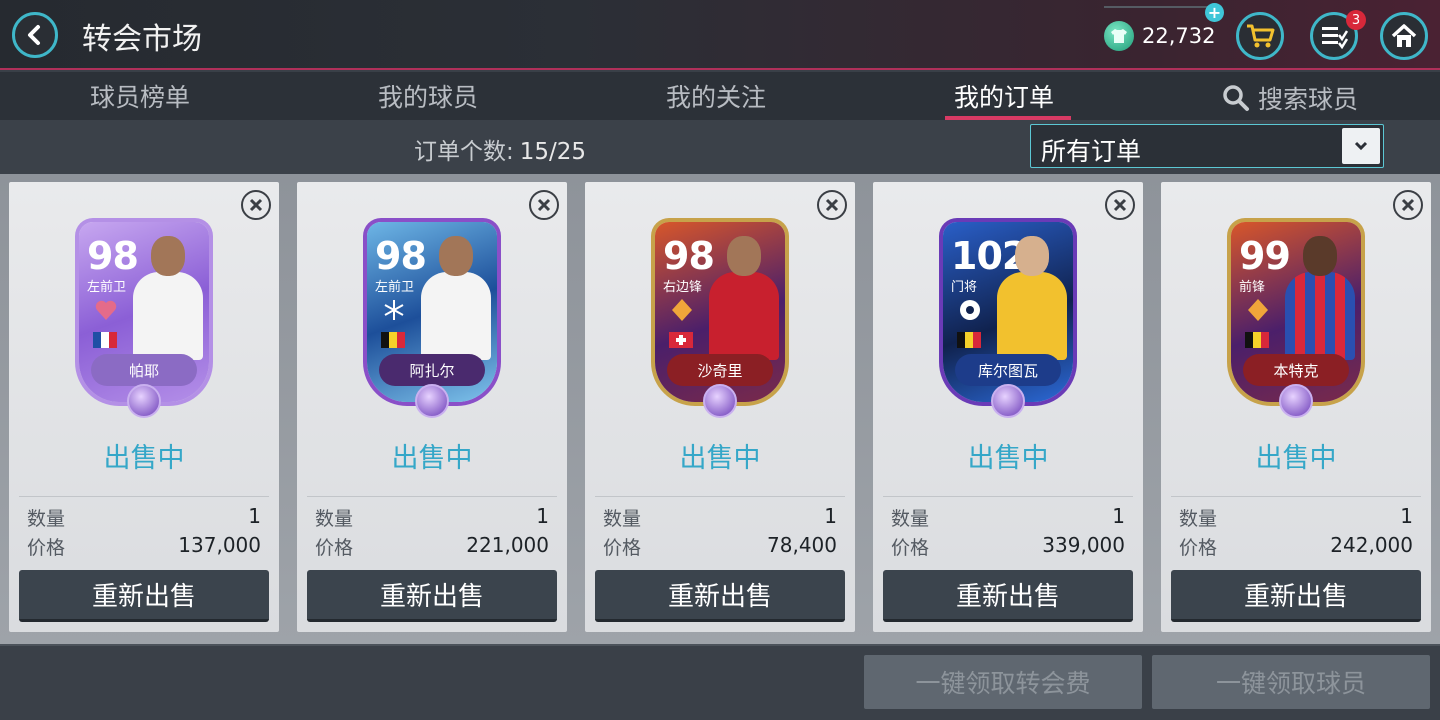 The image size is (1440, 720). Describe the element at coordinates (1207, 146) in the screenshot. I see `order-filter-dropdown: 所有订单` at that location.